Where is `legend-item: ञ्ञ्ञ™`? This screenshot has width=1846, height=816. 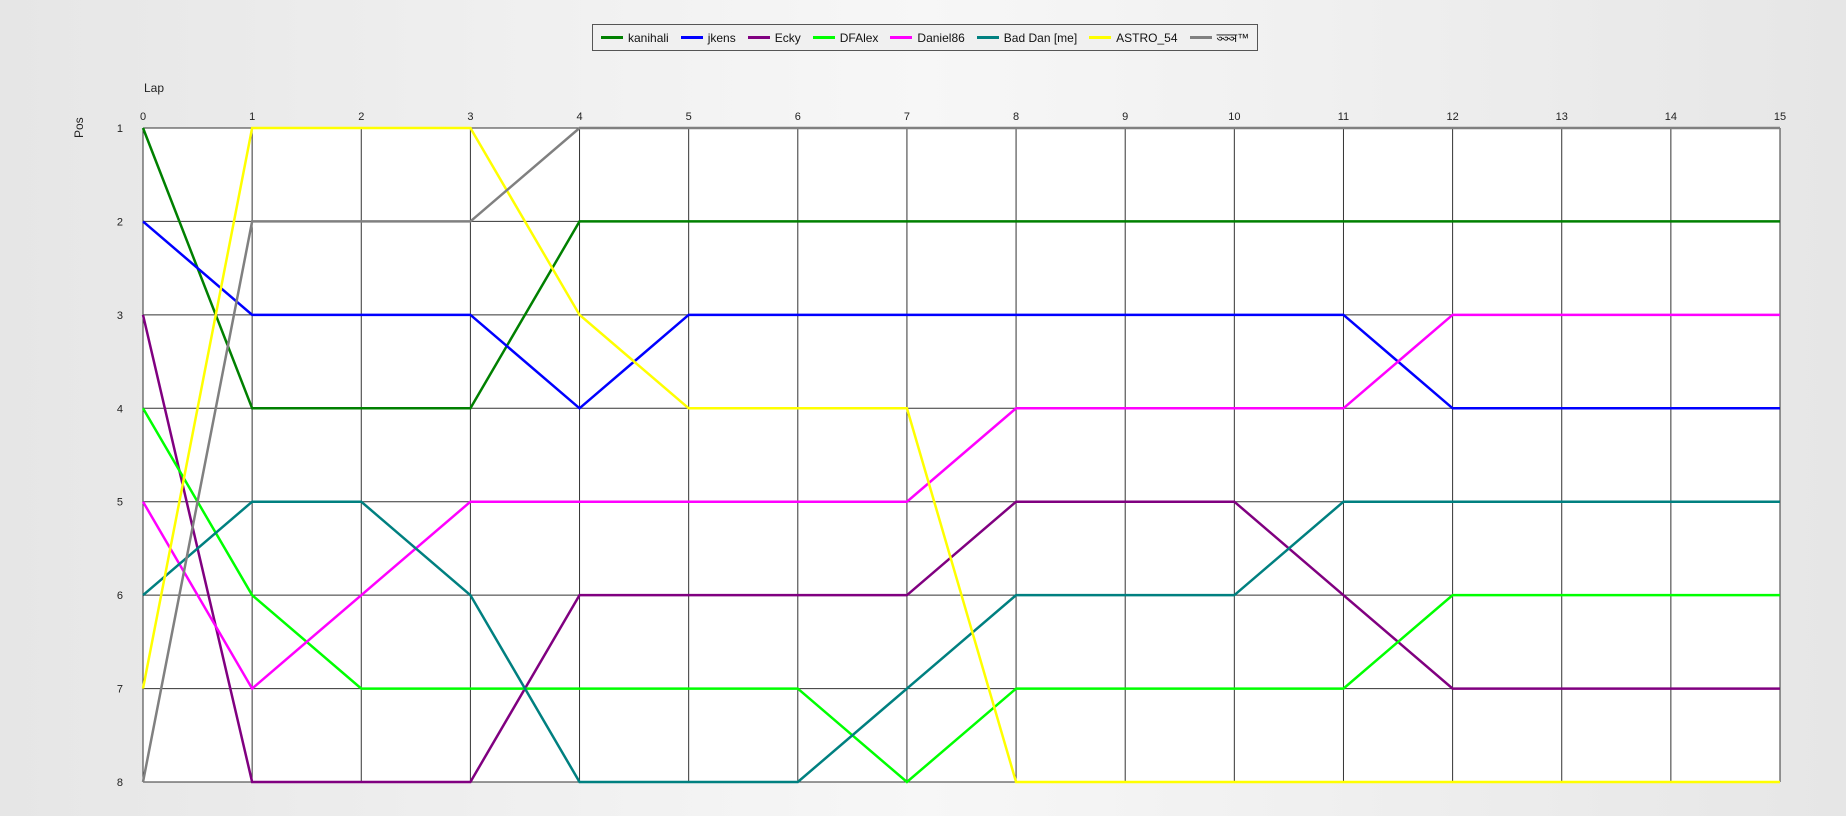 legend-item: ञ्ञ्ञ™ is located at coordinates (1219, 37).